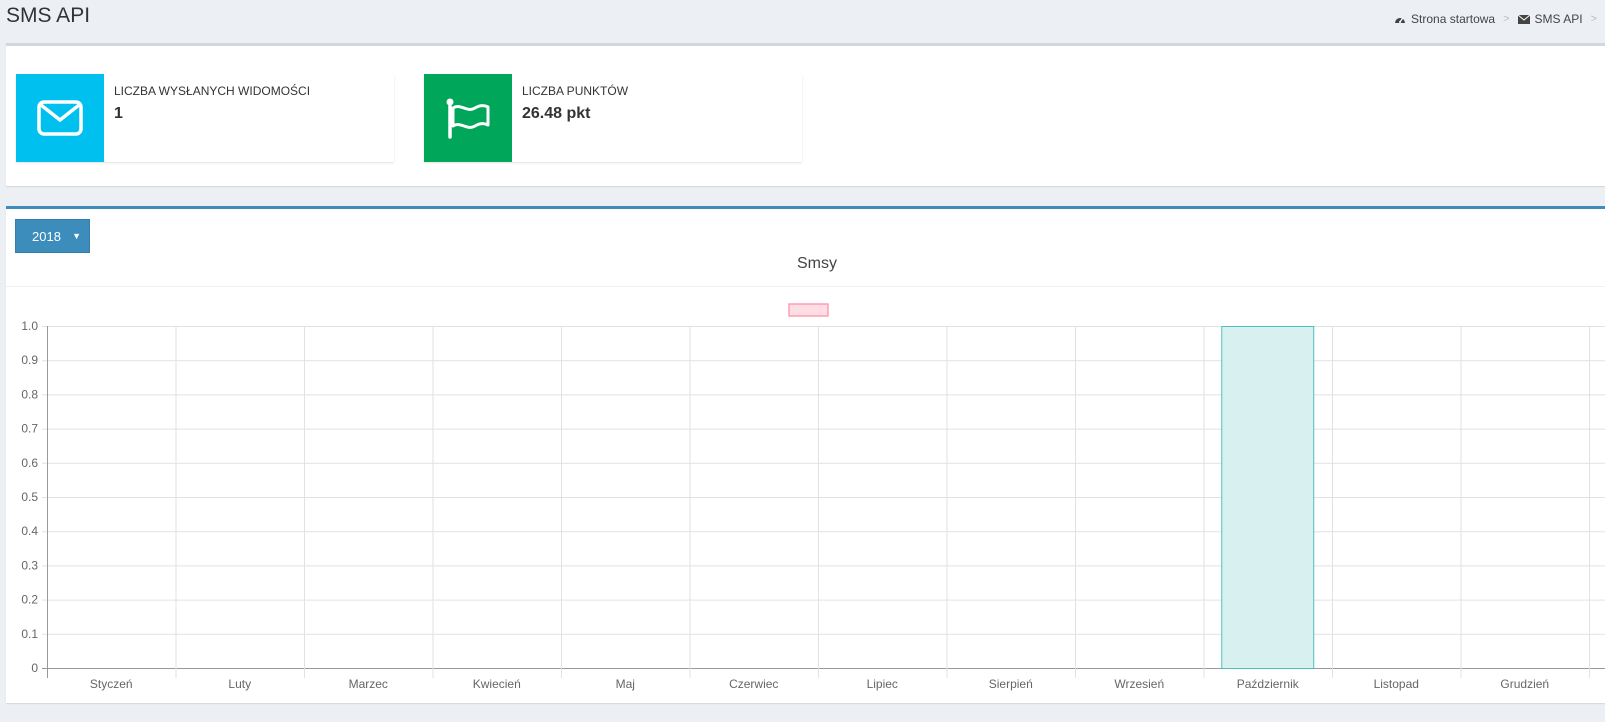  Describe the element at coordinates (29, 600) in the screenshot. I see `y-tick-label: 0.2` at that location.